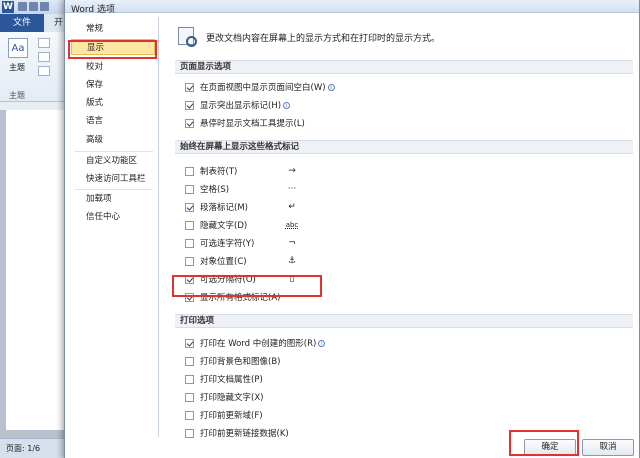  I want to click on nav-item-addins: 加载项, so click(113, 199).